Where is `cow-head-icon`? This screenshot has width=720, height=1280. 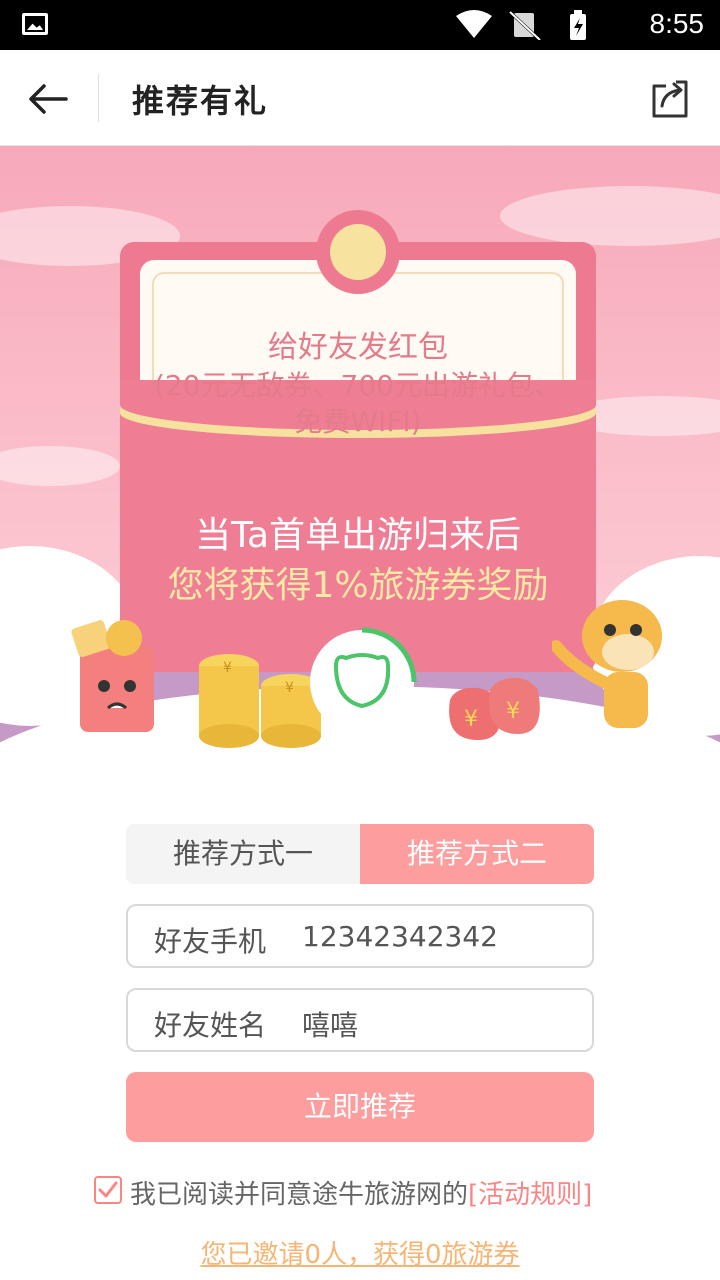 cow-head-icon is located at coordinates (358, 252).